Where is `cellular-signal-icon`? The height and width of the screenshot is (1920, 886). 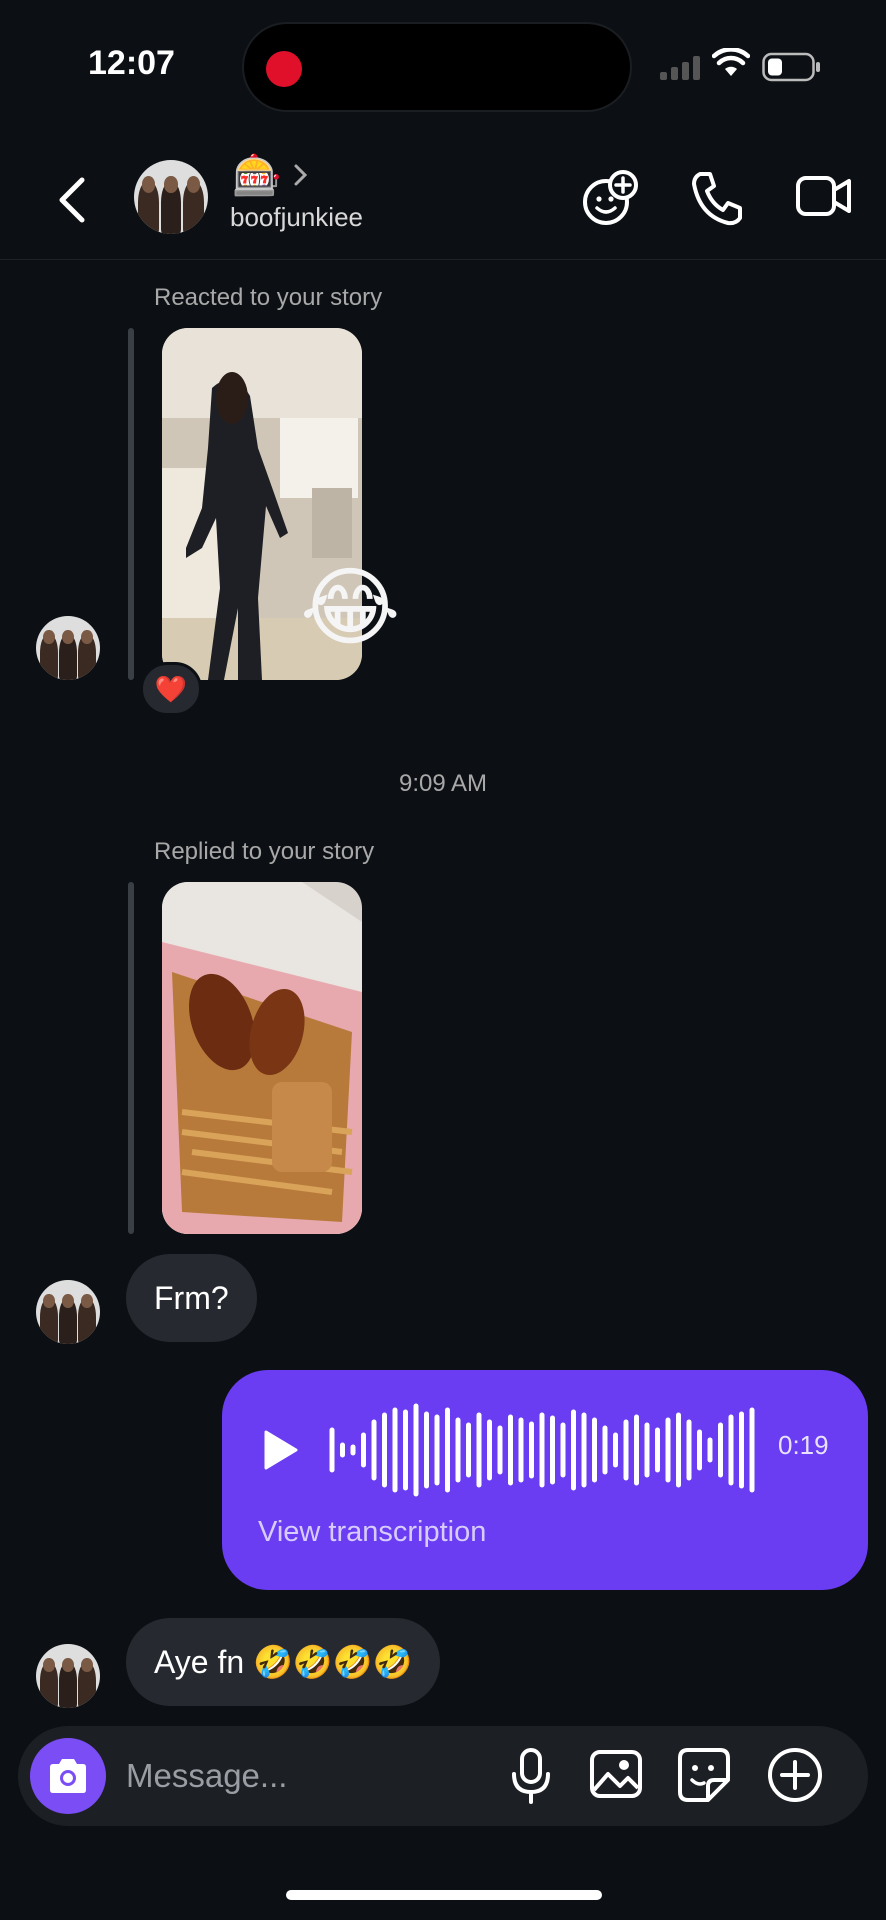 cellular-signal-icon is located at coordinates (680, 68).